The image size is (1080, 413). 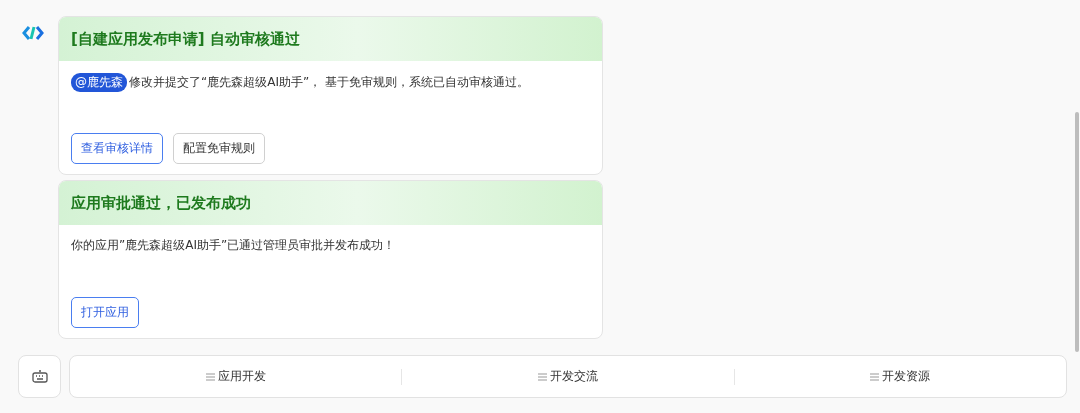 What do you see at coordinates (117, 148) in the screenshot?
I see `action-button: 查看审核详情` at bounding box center [117, 148].